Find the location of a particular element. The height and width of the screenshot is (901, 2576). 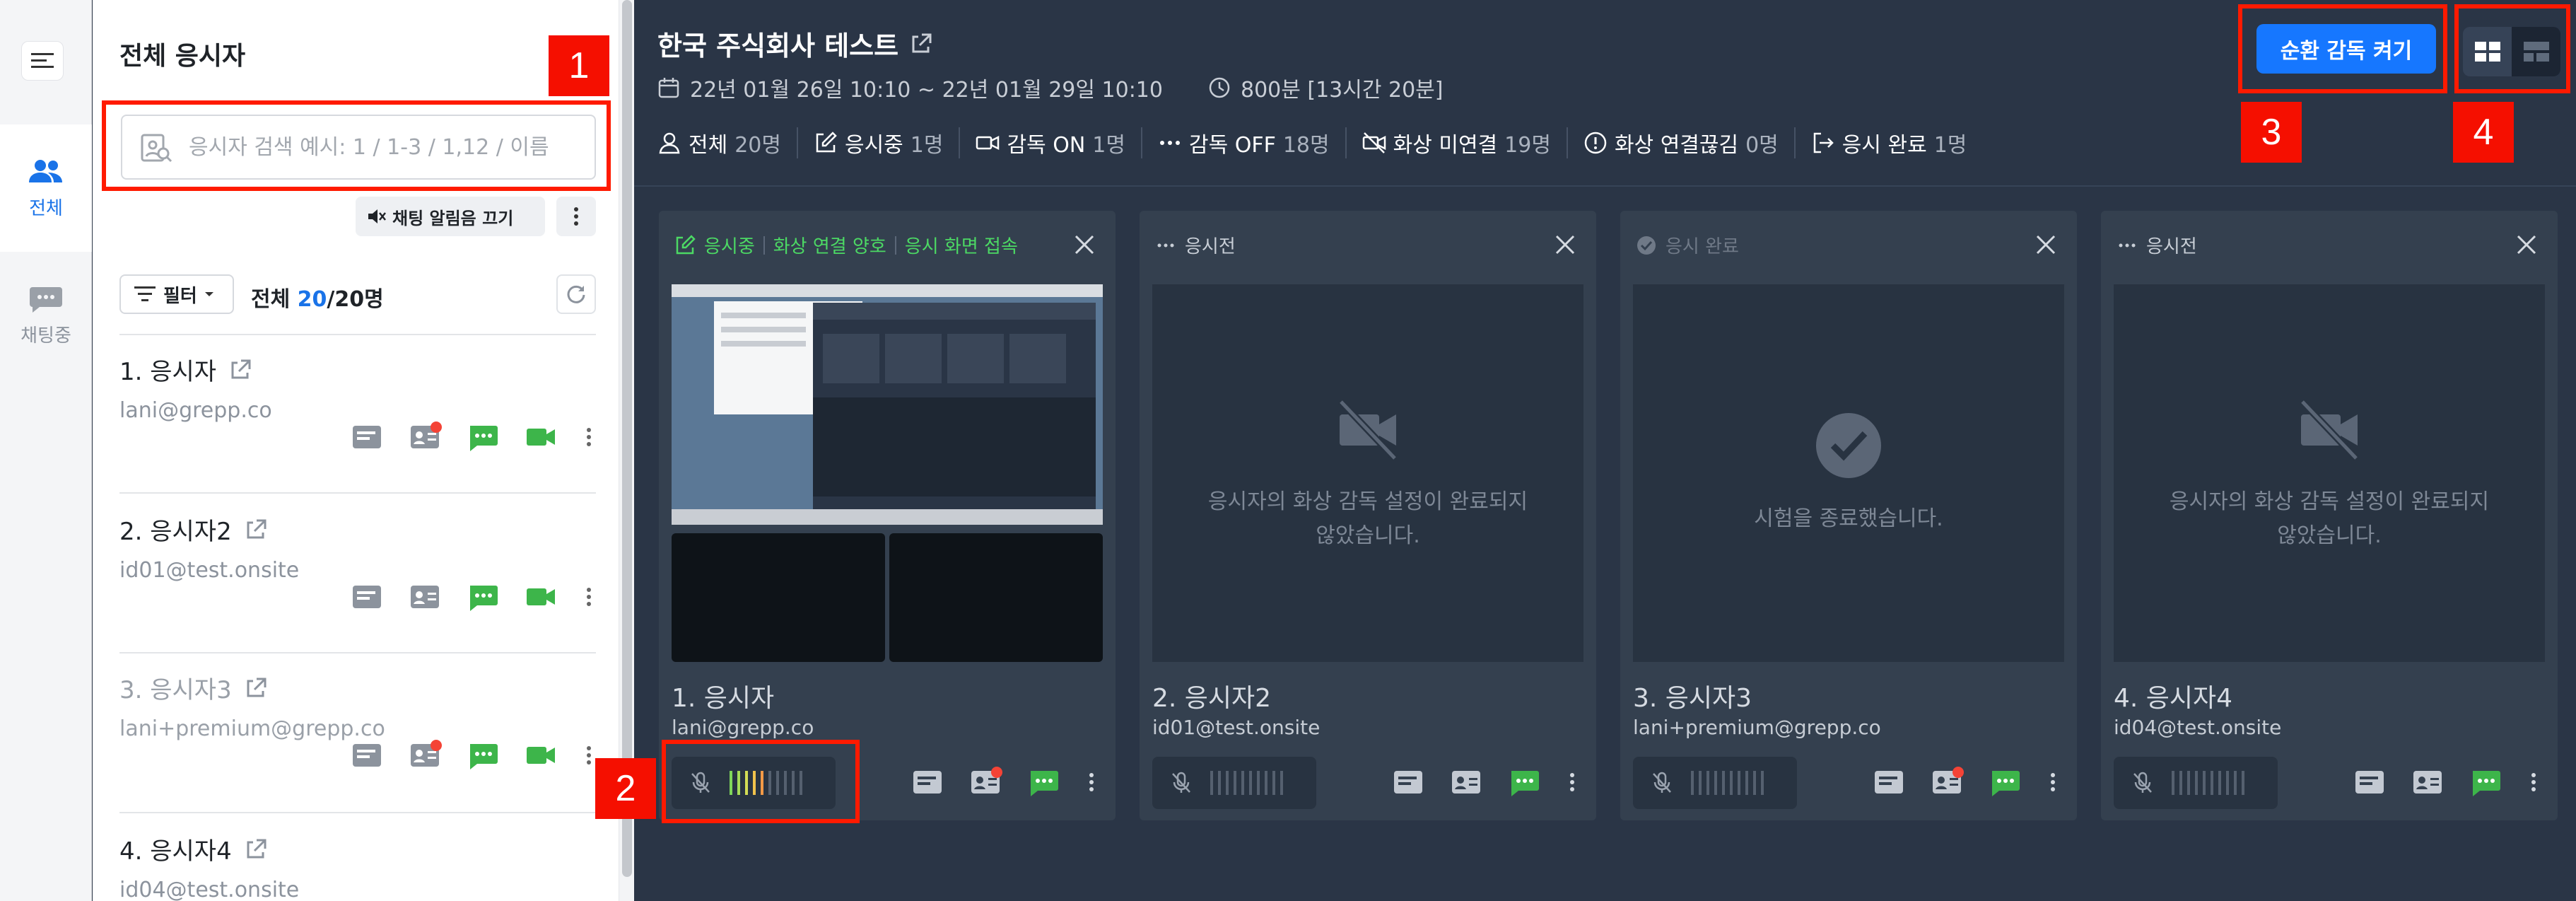

panel-more-button is located at coordinates (576, 216).